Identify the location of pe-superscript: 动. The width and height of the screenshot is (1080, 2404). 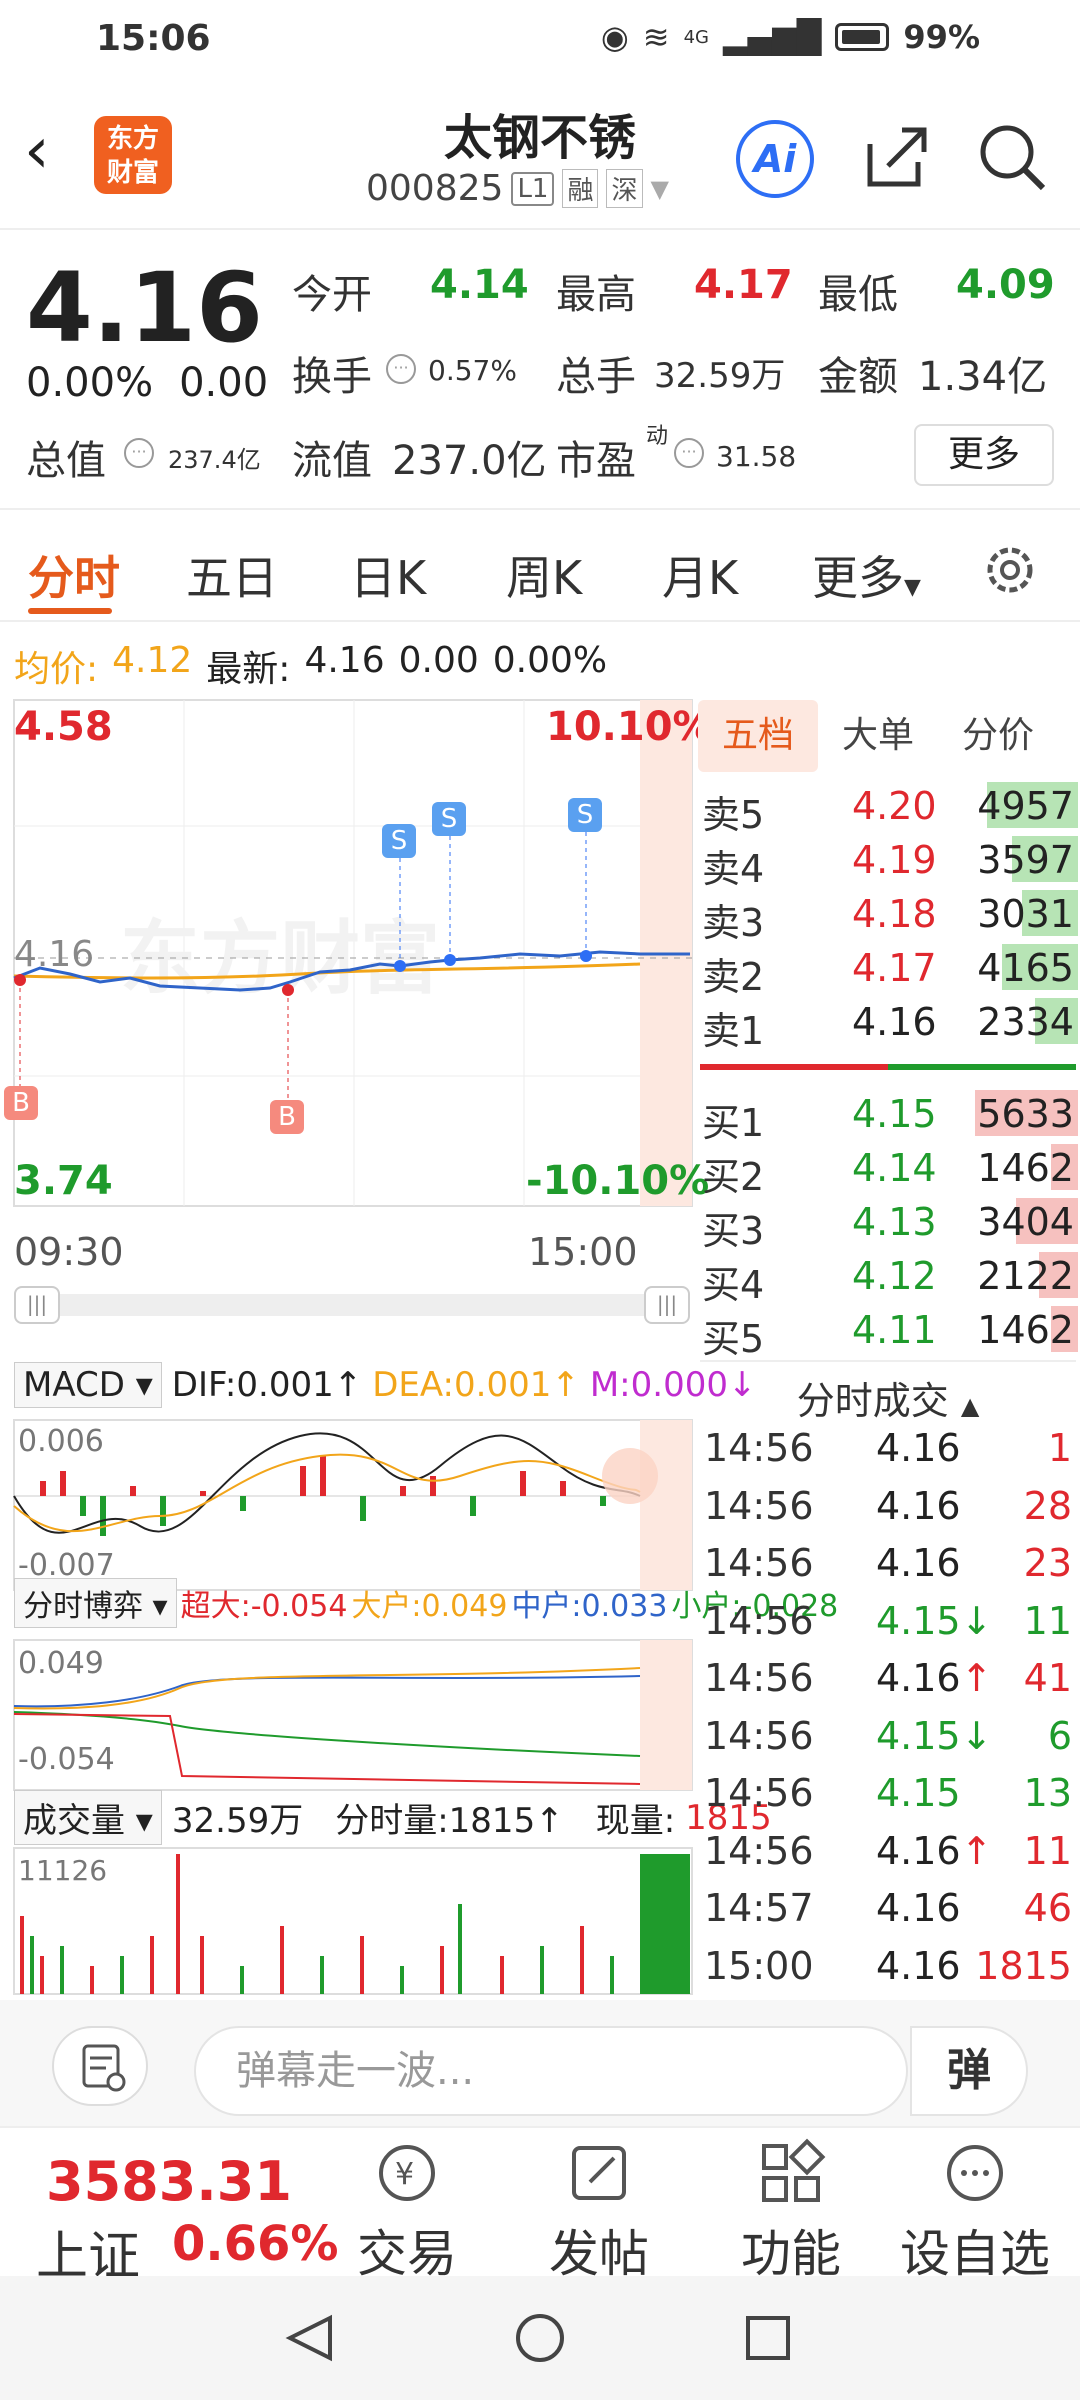
(657, 436).